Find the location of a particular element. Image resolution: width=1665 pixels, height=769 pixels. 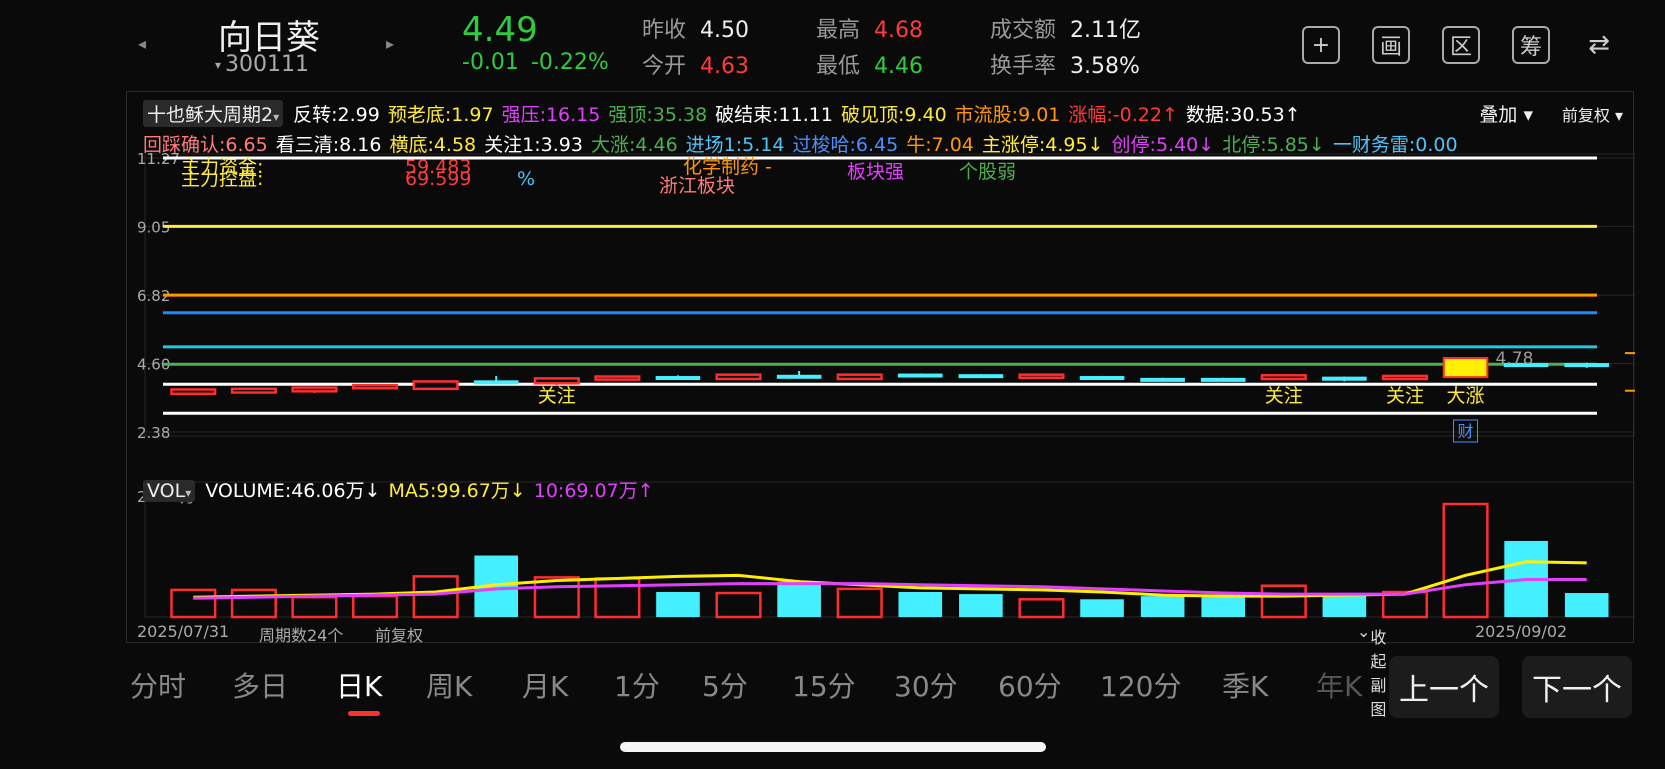

stat-key: 换手率 is located at coordinates (1023, 66).